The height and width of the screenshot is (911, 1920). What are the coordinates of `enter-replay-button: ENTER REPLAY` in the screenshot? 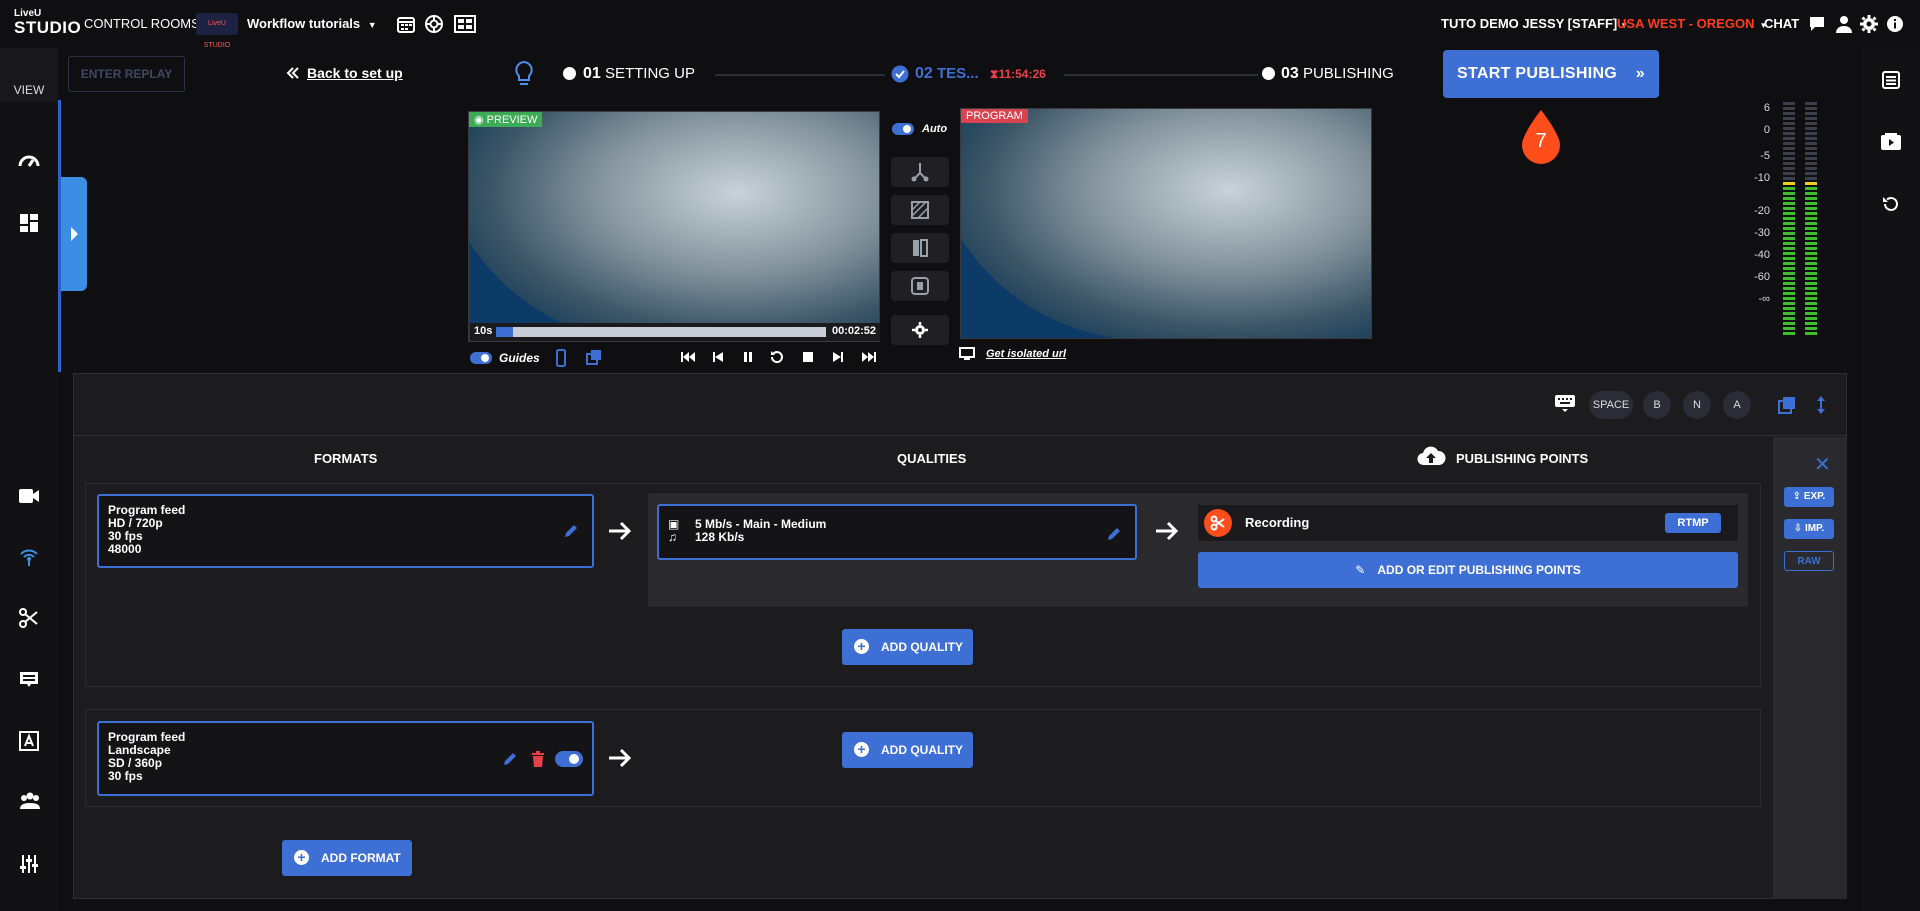 It's located at (126, 74).